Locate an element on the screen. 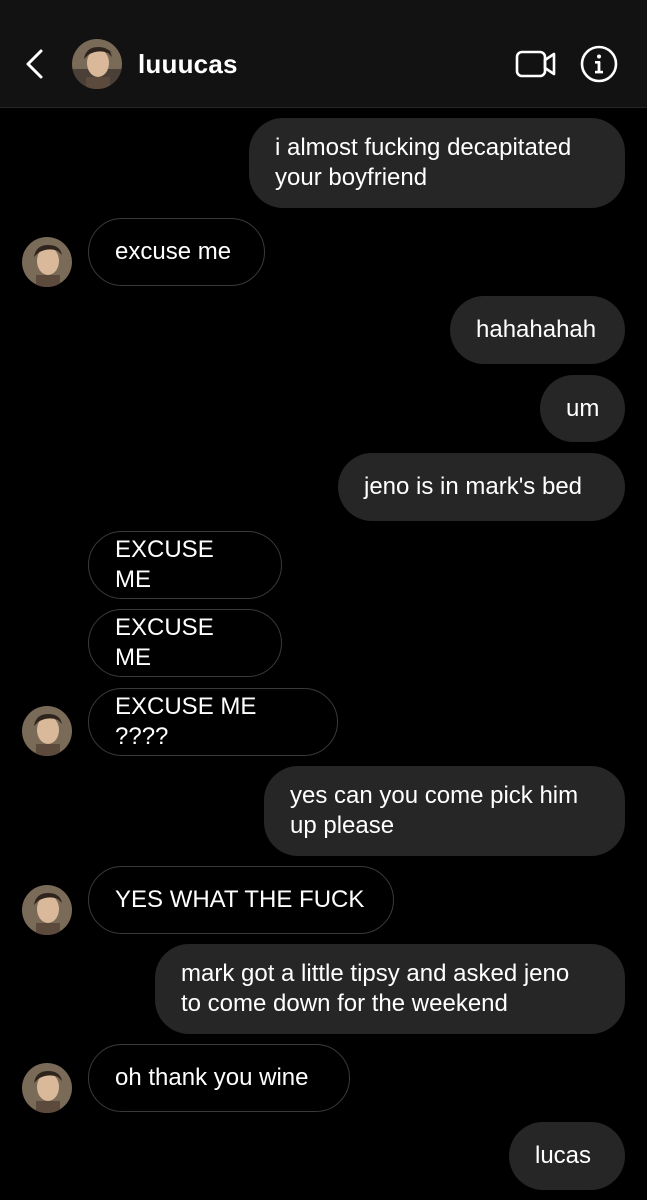  message-received: excuse me is located at coordinates (176, 252).